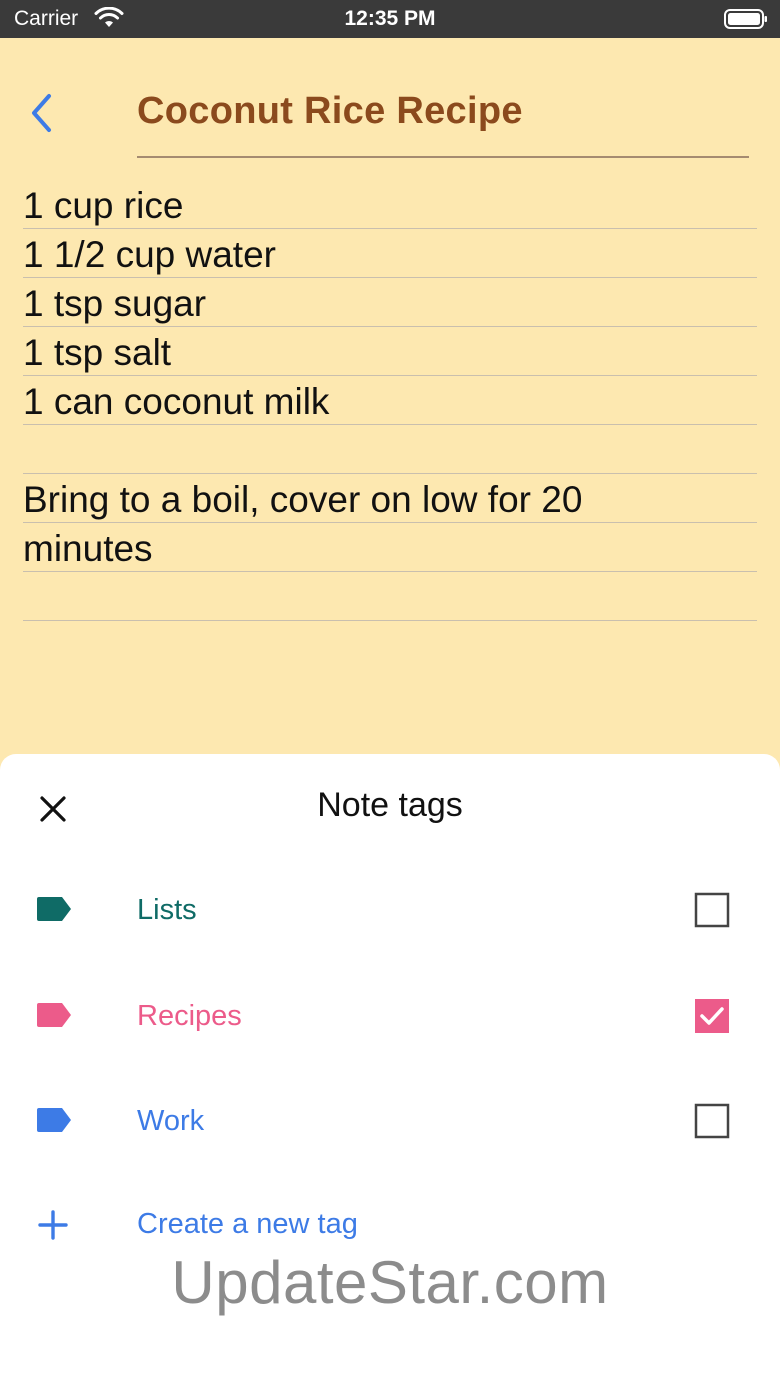  I want to click on clock: 12:35 PM, so click(390, 18).